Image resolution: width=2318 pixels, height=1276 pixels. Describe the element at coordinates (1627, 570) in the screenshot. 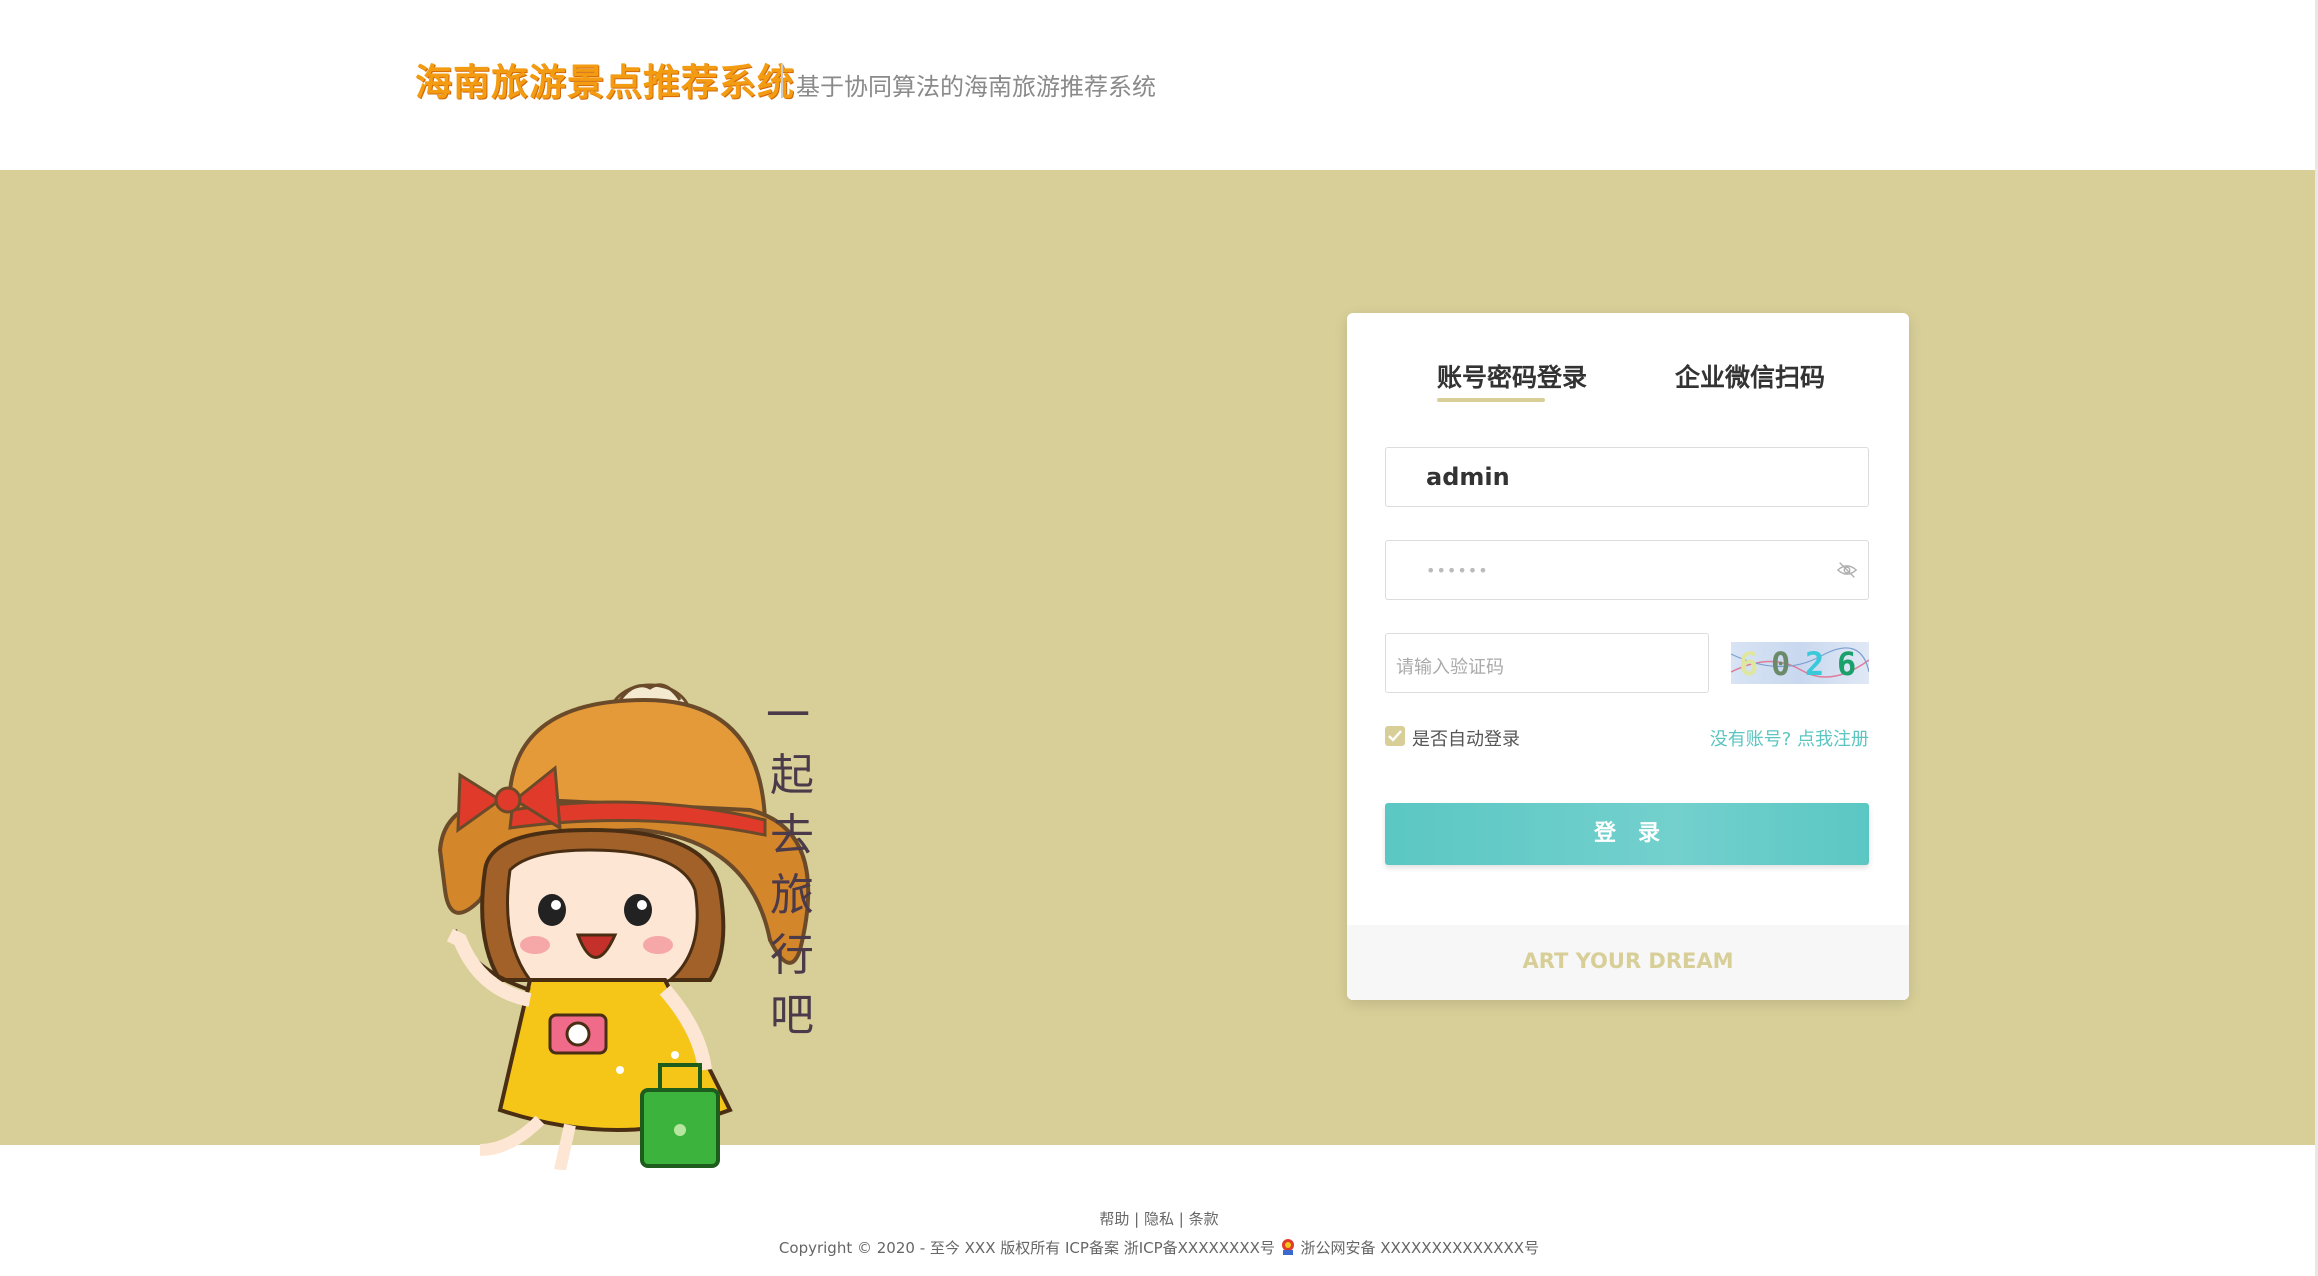

I see `password-input: ••••••` at that location.